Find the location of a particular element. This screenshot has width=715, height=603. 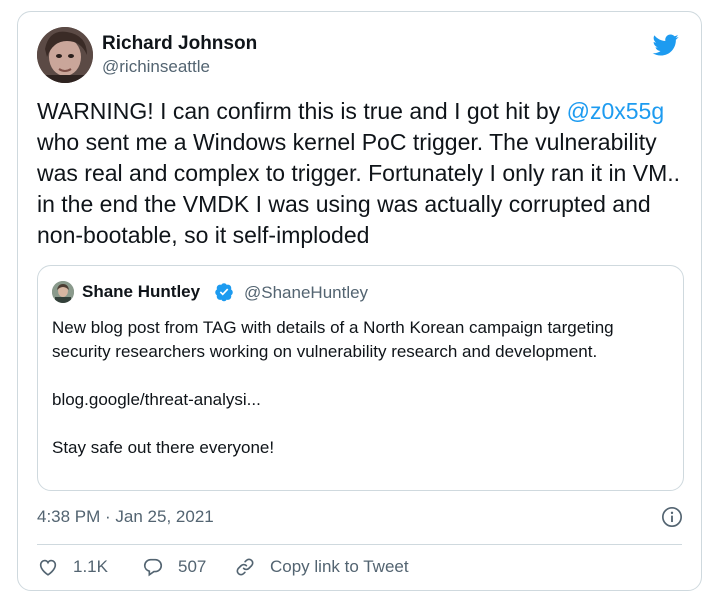

copy-link-button: Copy link to Tweet is located at coordinates (321, 567).